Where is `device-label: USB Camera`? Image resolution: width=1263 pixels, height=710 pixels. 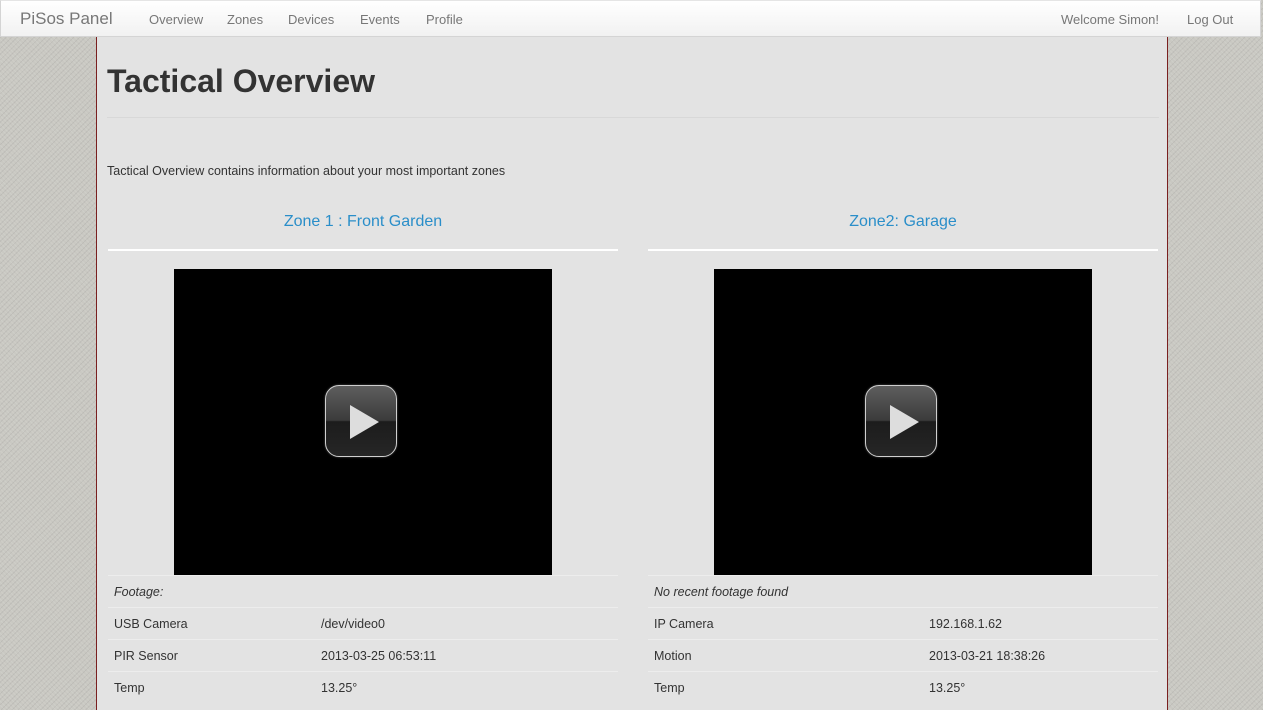
device-label: USB Camera is located at coordinates (211, 623).